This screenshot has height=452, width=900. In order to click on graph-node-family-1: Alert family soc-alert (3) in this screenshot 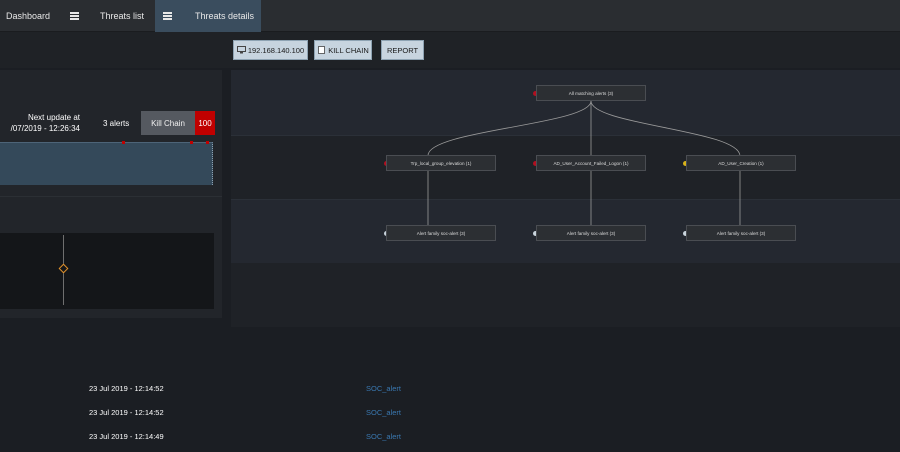, I will do `click(441, 233)`.